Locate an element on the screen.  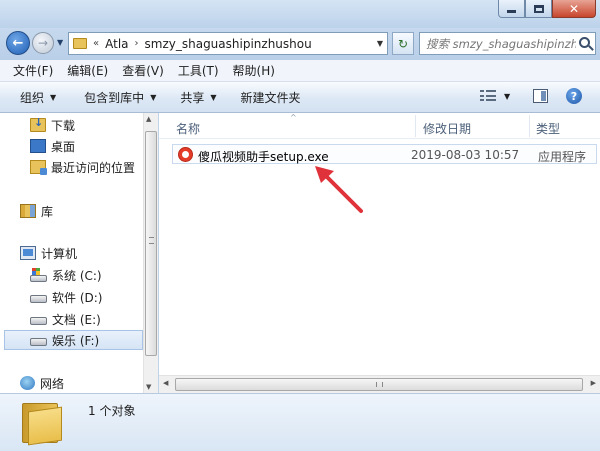
file-date: 2019-08-03 10:57 is located at coordinates (465, 155).